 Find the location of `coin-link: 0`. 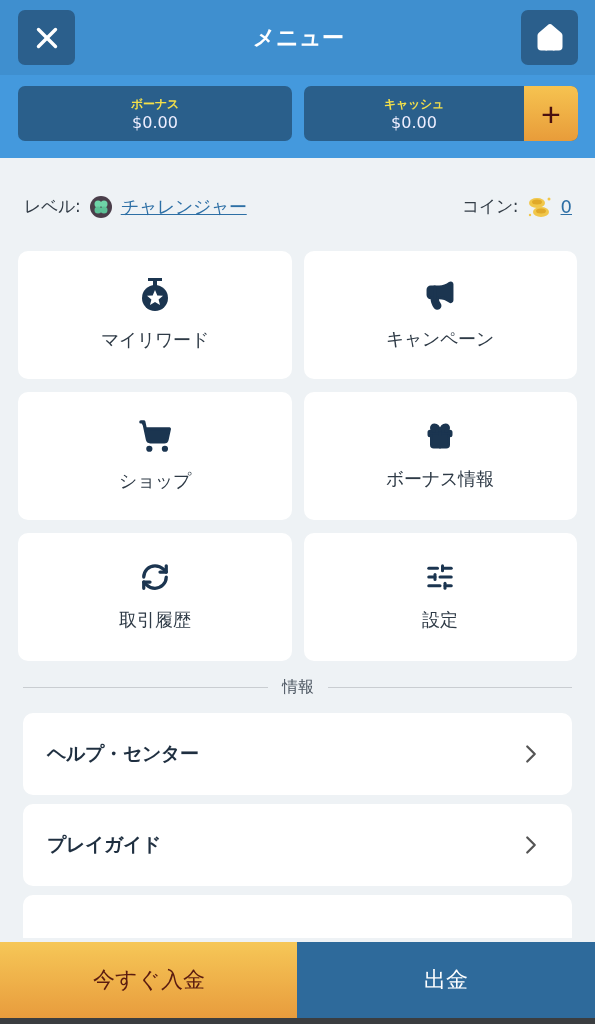

coin-link: 0 is located at coordinates (566, 206).